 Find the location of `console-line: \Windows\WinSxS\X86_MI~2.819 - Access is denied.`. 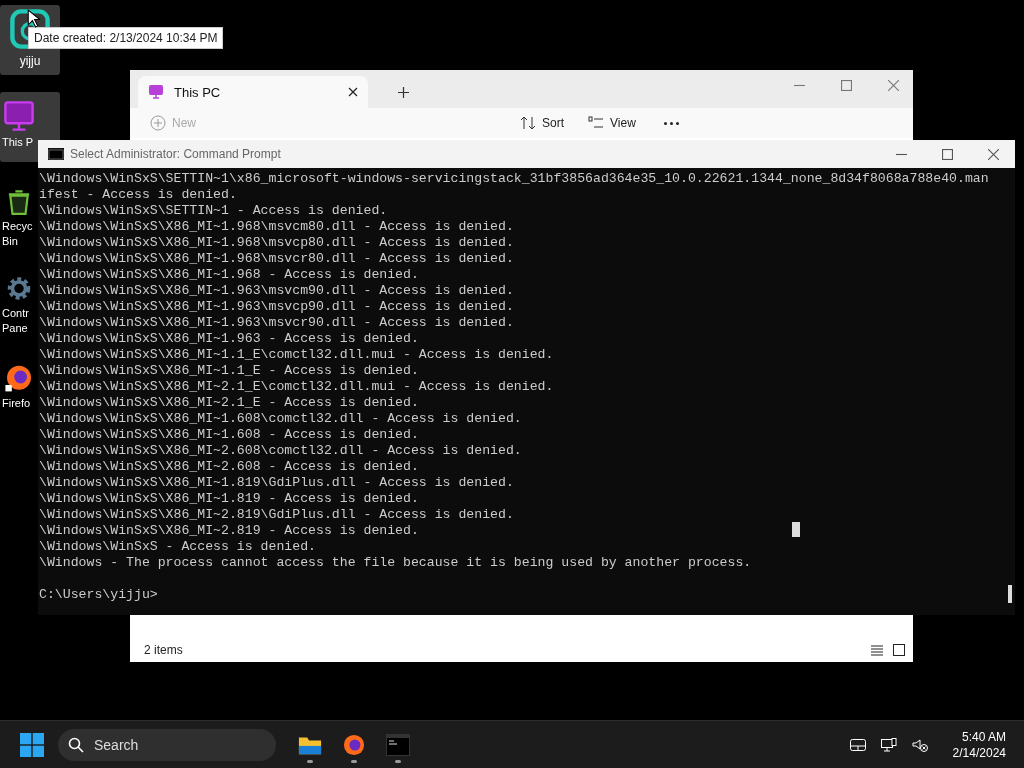

console-line: \Windows\WinSxS\X86_MI~2.819 - Access is denied. is located at coordinates (229, 530).